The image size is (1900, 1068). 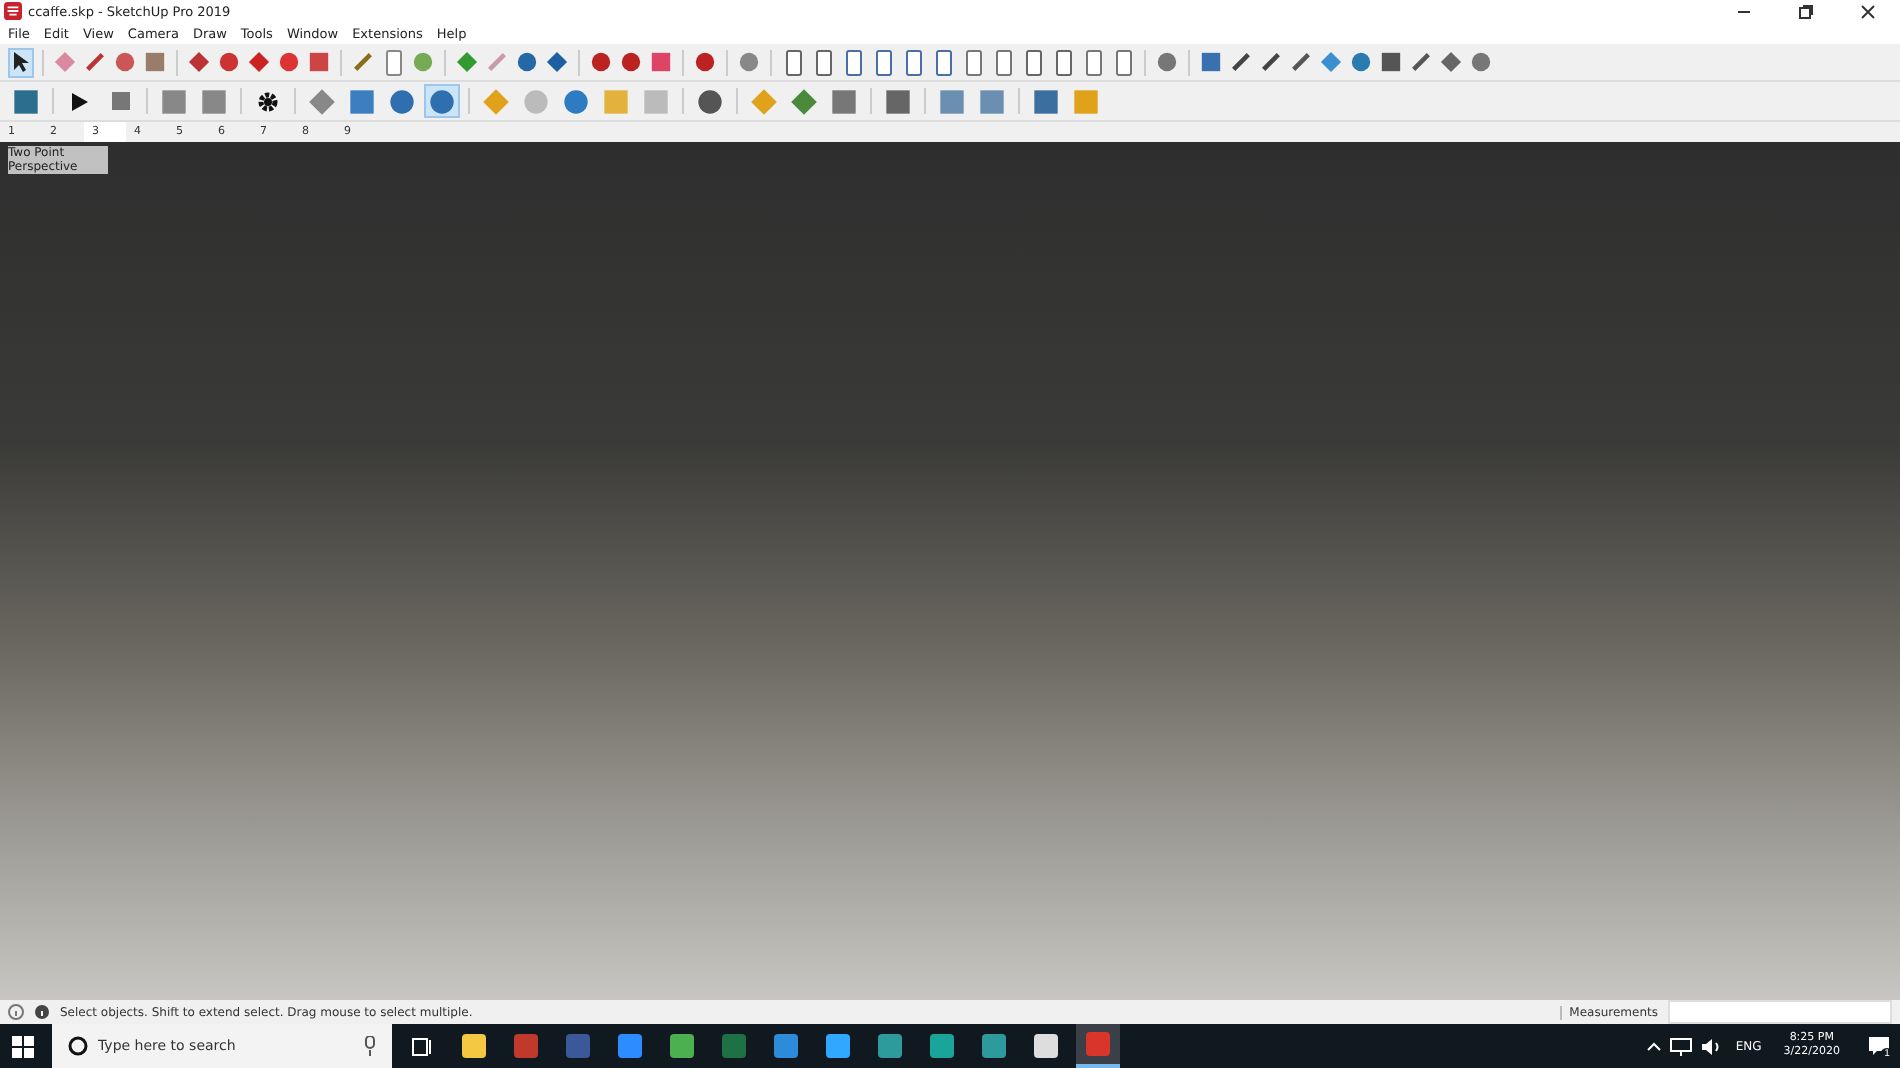 I want to click on gear-icon, so click(x=268, y=101).